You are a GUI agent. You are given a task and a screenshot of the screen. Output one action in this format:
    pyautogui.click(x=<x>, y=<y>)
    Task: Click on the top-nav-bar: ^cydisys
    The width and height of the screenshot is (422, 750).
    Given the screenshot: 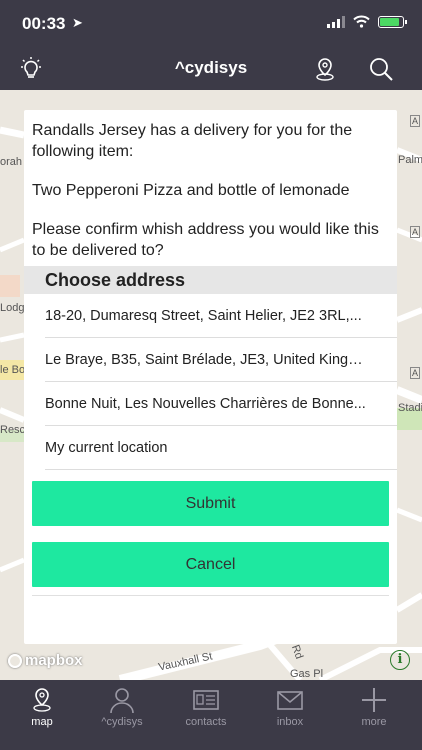 What is the action you would take?
    pyautogui.click(x=211, y=69)
    